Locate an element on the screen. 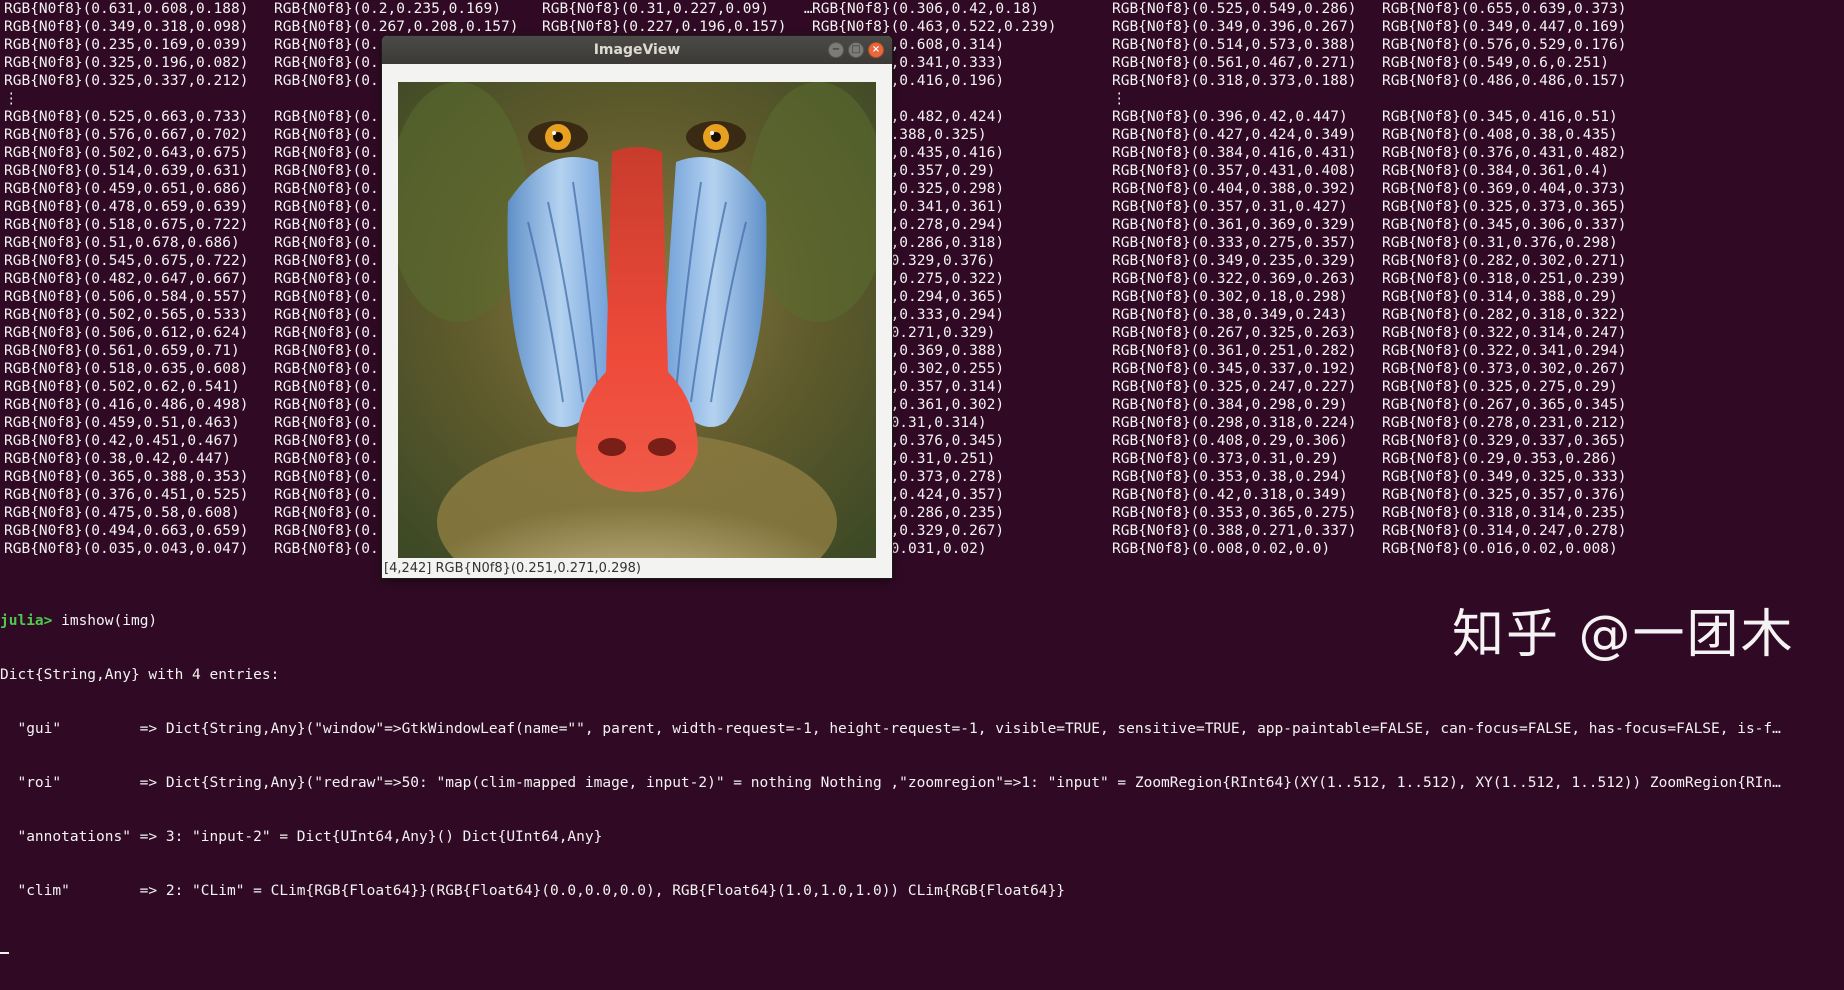 Image resolution: width=1844 pixels, height=990 pixels. pixel-value: RGB{N0f8}(0.506,0.584,0.557) is located at coordinates (126, 297).